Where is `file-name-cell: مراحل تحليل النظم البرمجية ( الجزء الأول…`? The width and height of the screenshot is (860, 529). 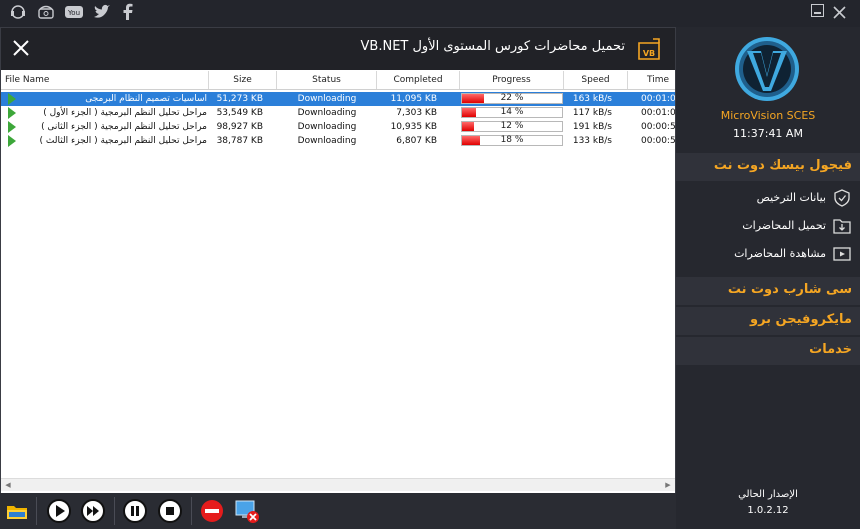
file-name-cell: مراحل تحليل النظم البرمجية ( الجزء الأول… is located at coordinates (125, 113).